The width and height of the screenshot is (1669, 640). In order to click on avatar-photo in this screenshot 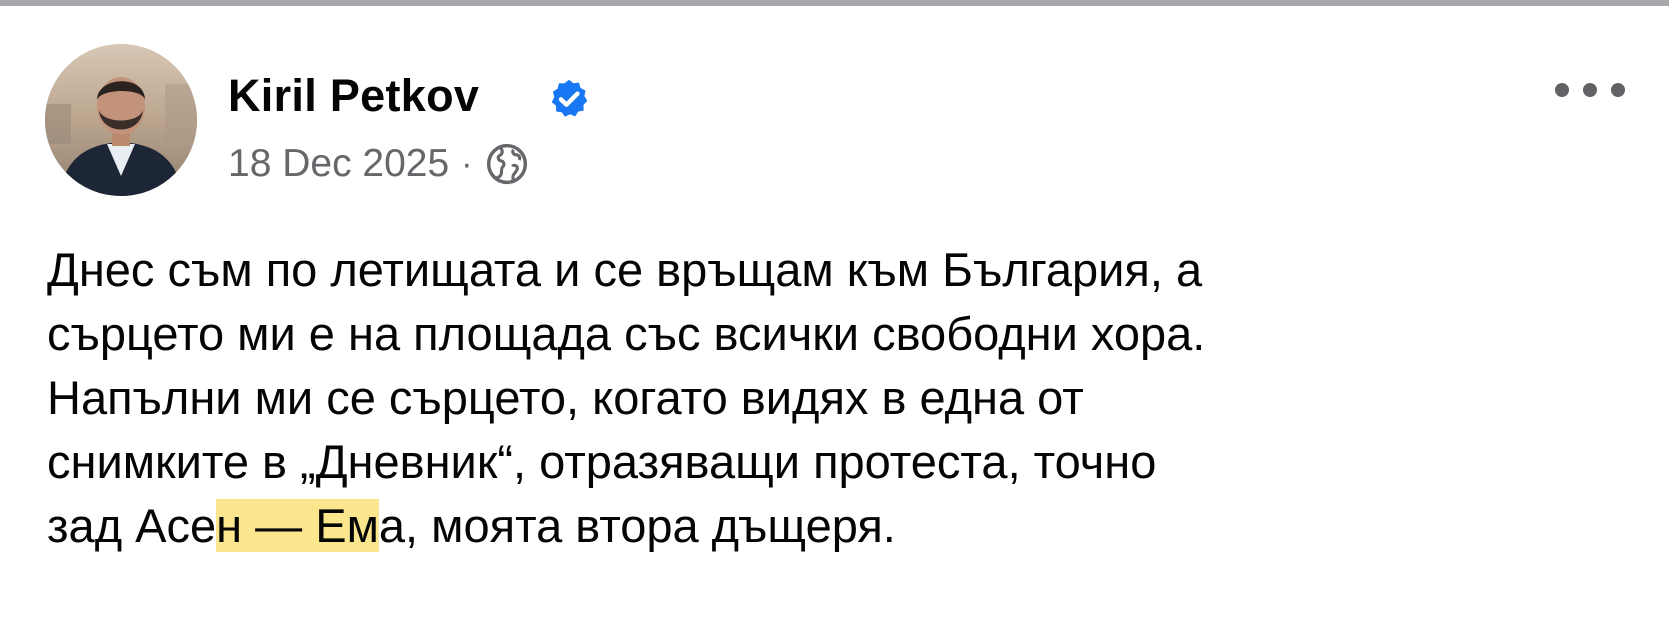, I will do `click(121, 120)`.